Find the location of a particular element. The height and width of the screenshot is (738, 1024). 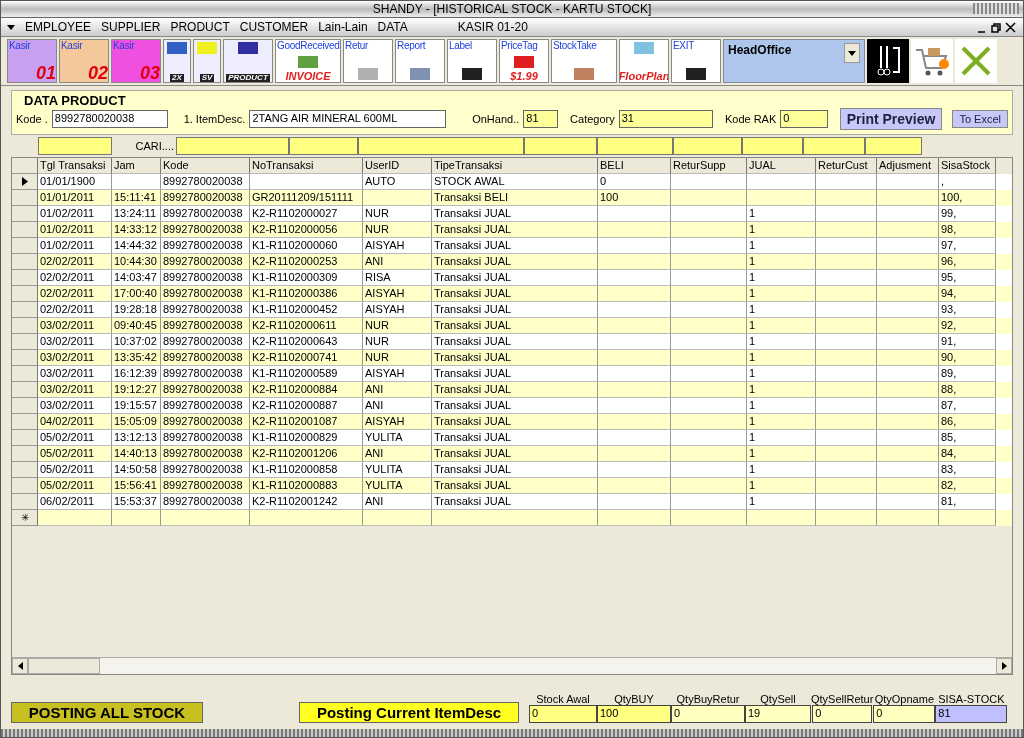

window-buttons-icon is located at coordinates (997, 27).